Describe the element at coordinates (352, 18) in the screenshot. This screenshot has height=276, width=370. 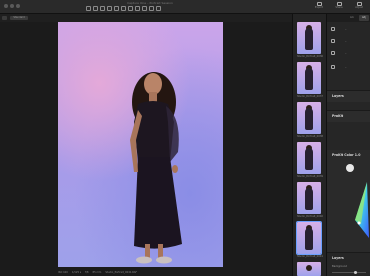
I see `tab-library: Lib` at that location.